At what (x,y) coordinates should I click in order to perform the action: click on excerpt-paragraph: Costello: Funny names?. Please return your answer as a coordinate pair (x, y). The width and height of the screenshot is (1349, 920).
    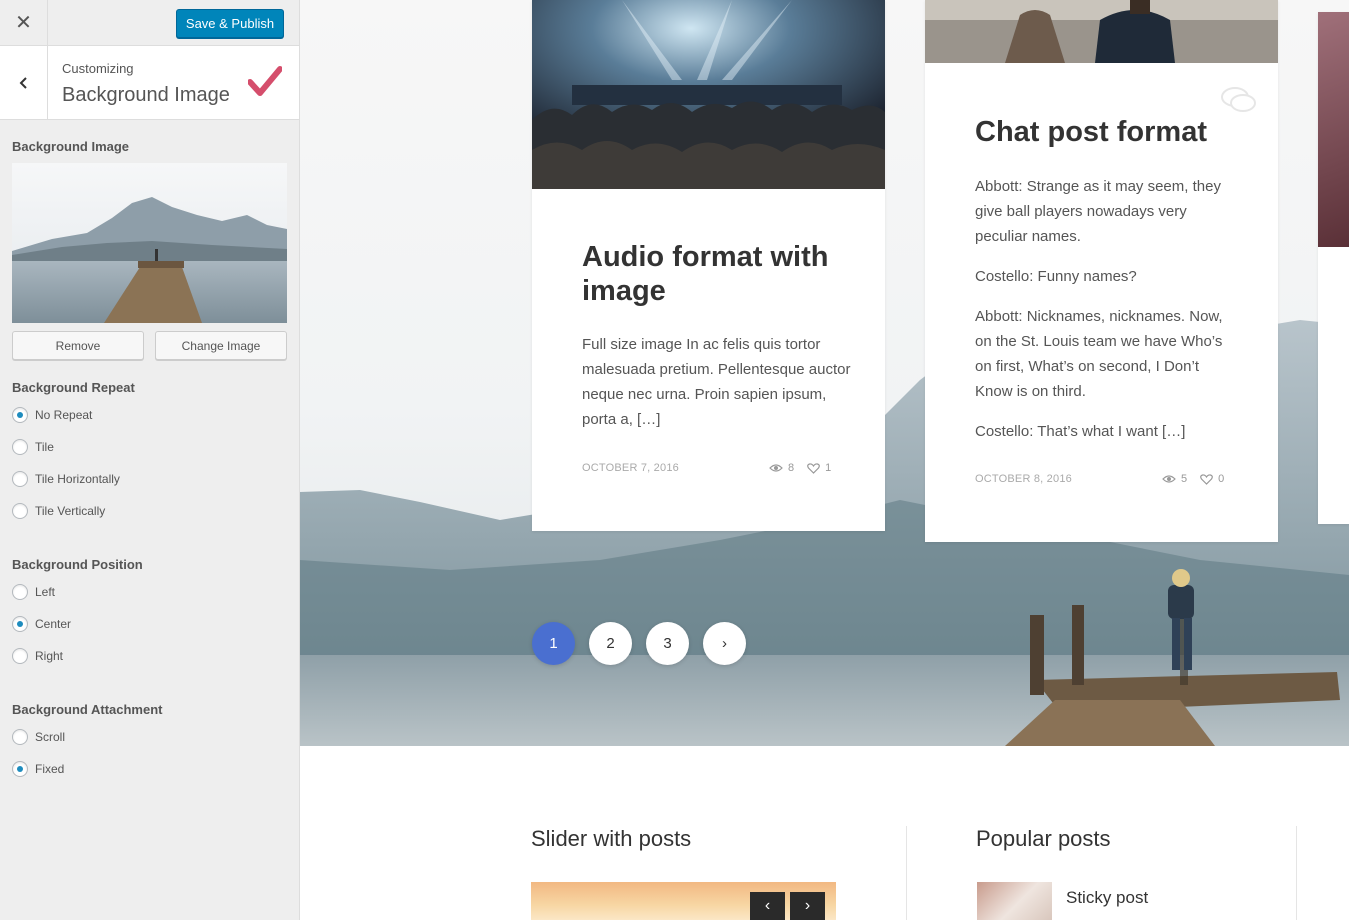
    Looking at the image, I should click on (1056, 276).